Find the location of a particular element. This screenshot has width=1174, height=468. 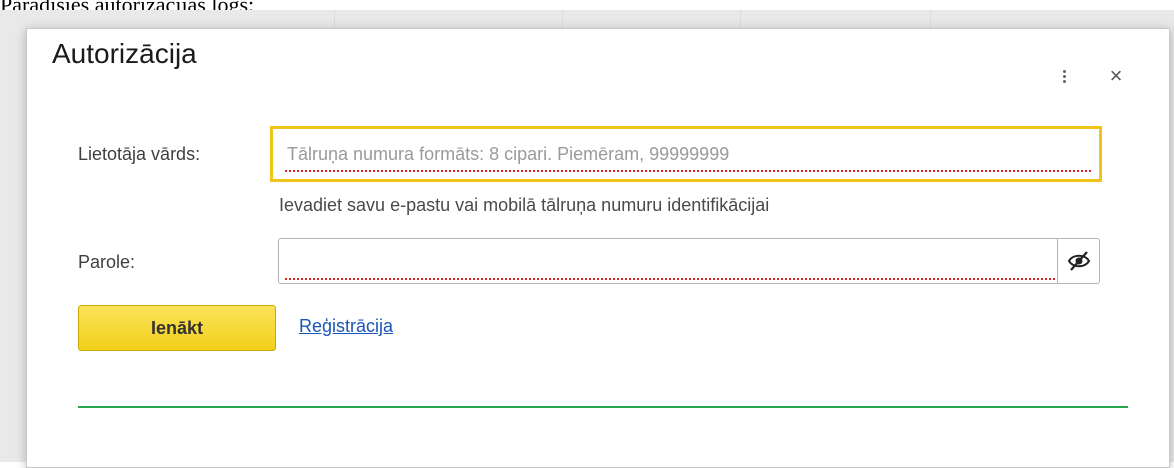

username-input is located at coordinates (687, 154).